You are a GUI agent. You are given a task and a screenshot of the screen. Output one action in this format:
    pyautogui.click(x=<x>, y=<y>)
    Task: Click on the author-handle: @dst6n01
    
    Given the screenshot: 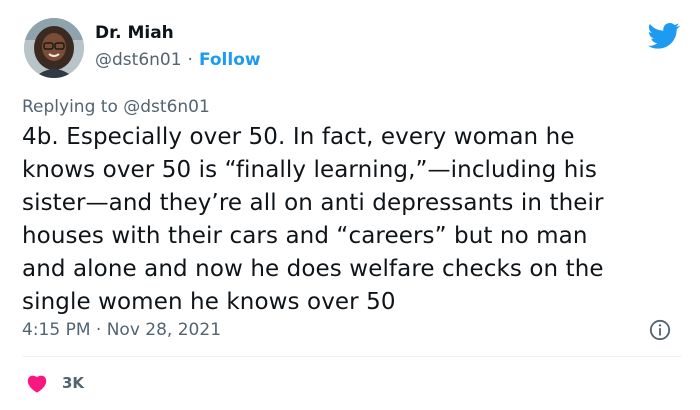 What is the action you would take?
    pyautogui.click(x=138, y=60)
    